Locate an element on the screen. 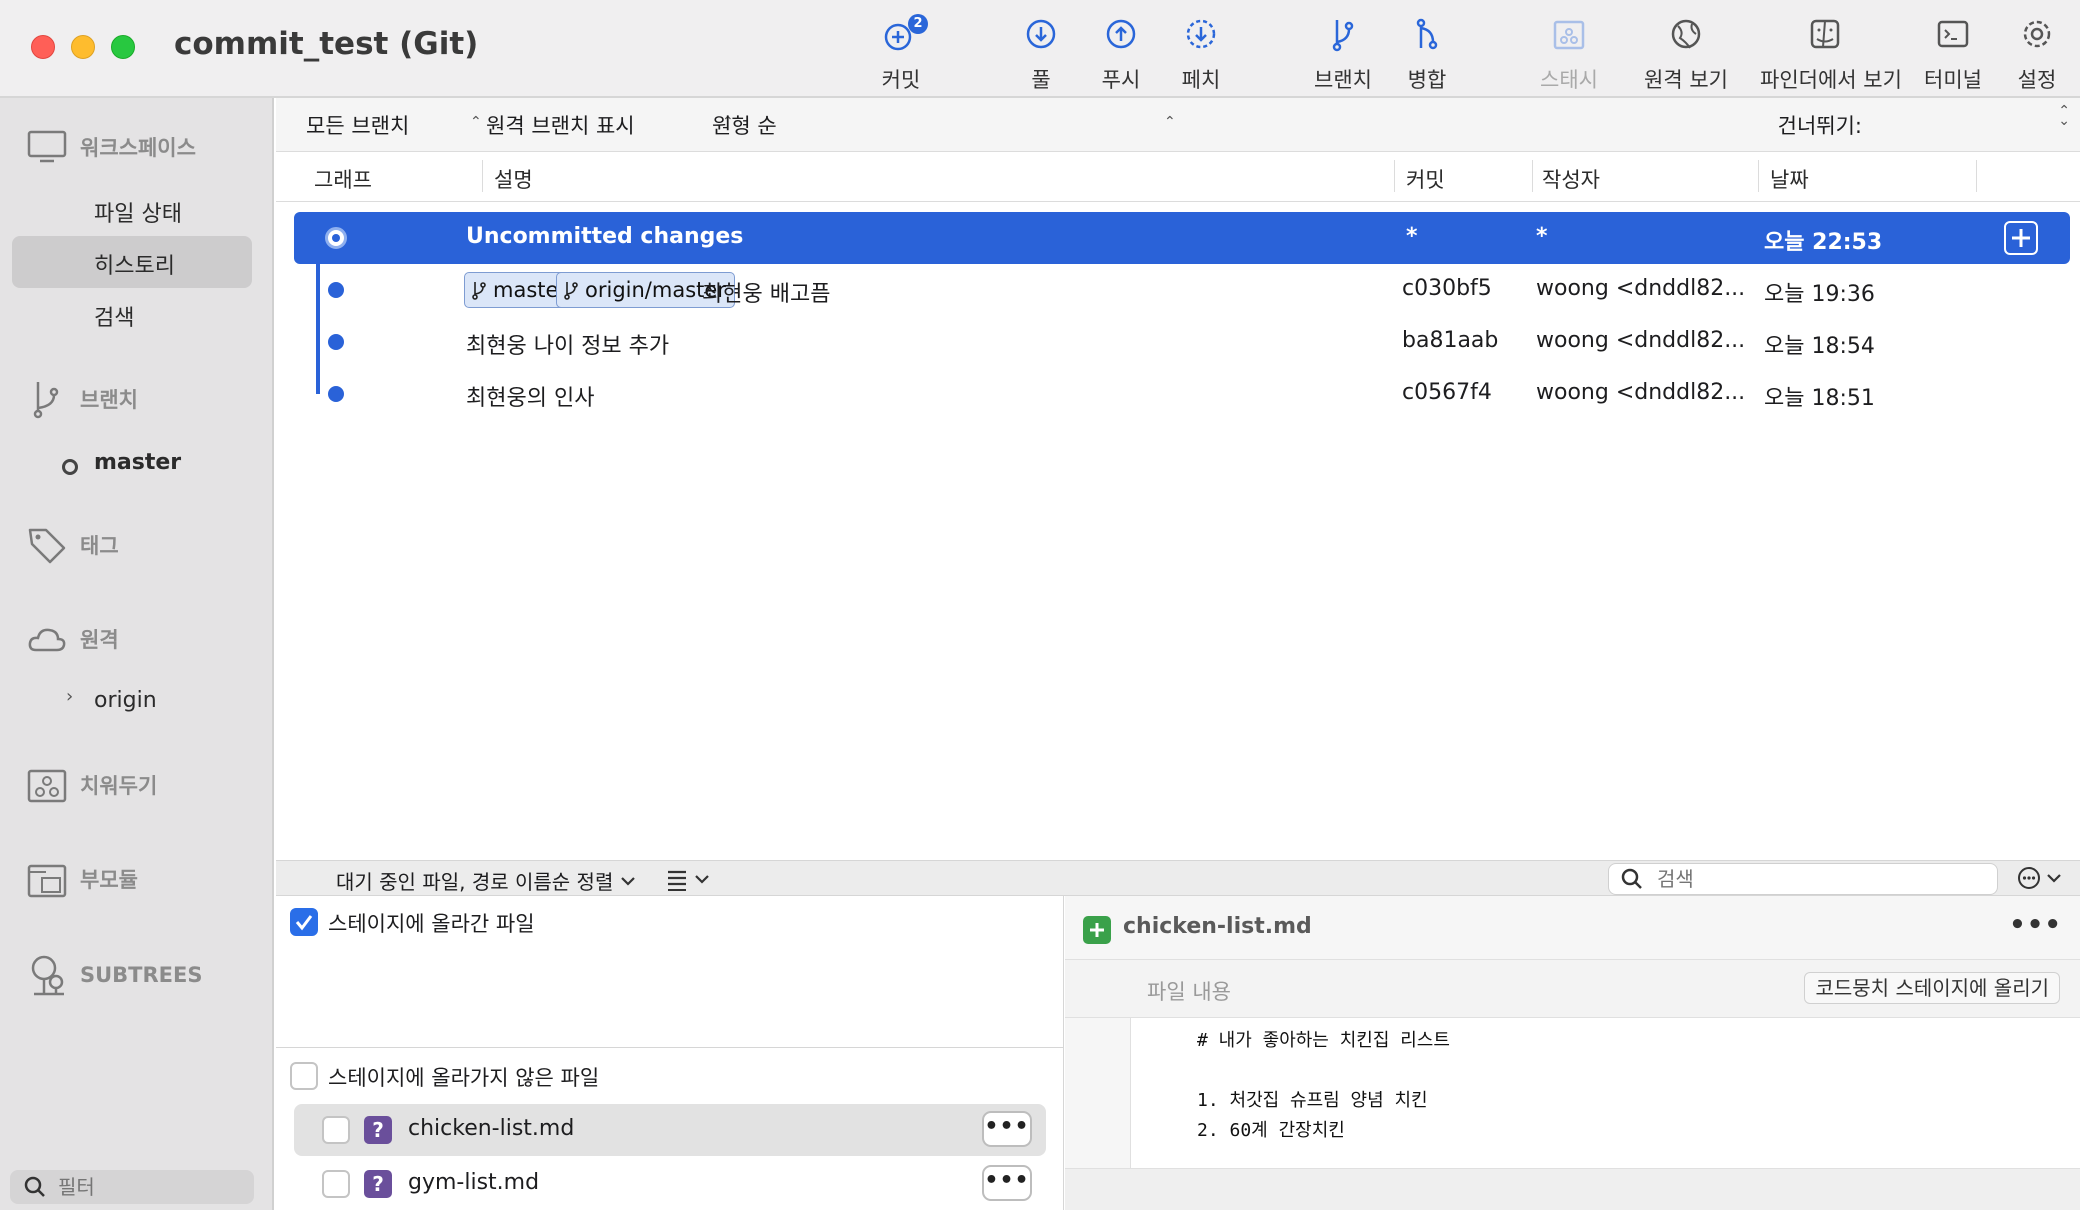 The image size is (2080, 1210). submodule-icon is located at coordinates (47, 881).